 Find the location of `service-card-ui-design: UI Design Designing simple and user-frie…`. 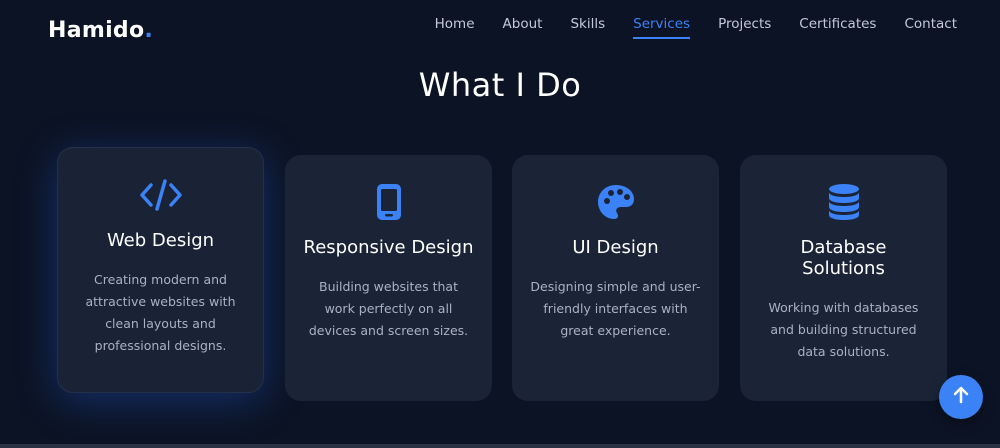

service-card-ui-design: UI Design Designing simple and user-frie… is located at coordinates (615, 278).